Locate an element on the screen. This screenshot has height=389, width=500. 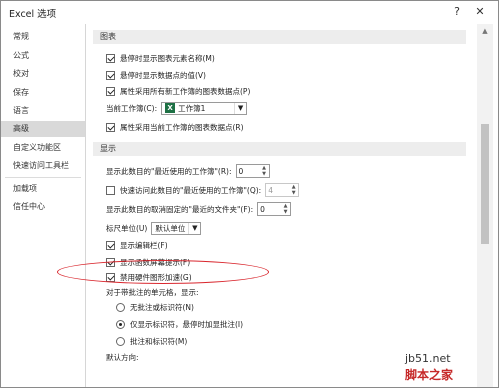
all-new-workbooks-option: 属性采用所有新工作簿的图表数据点(P) is located at coordinates (178, 91).